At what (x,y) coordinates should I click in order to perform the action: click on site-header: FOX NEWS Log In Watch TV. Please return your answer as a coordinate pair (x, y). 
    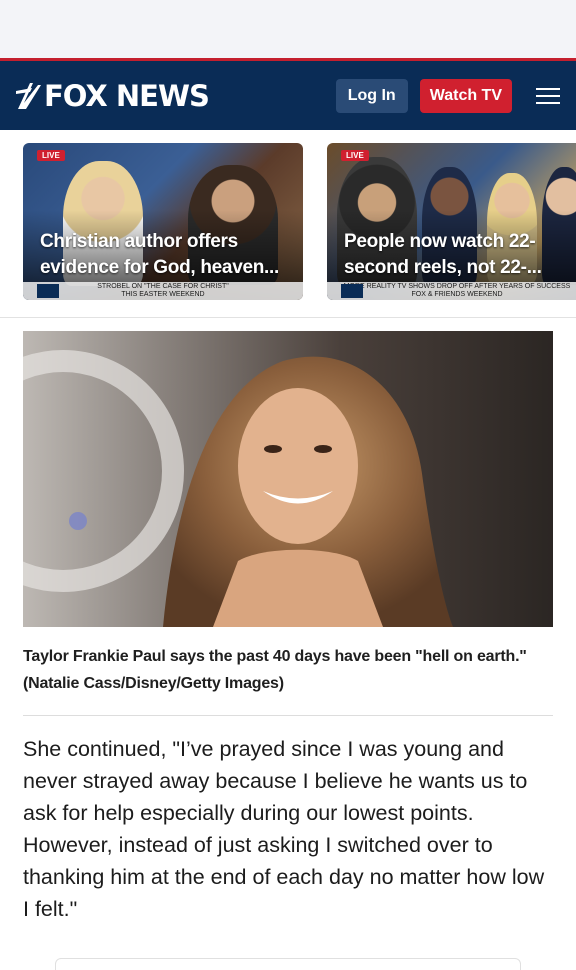
    Looking at the image, I should click on (288, 94).